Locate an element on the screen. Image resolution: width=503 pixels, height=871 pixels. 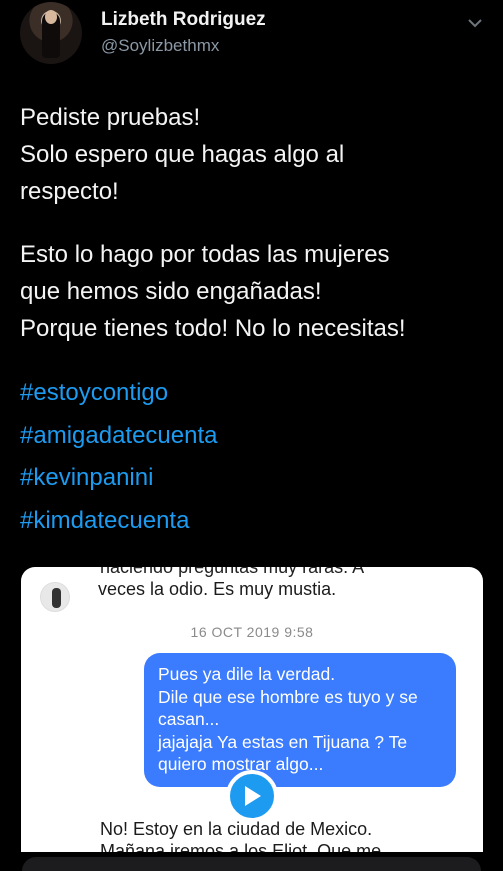
chat-message-received: Mañana iremos a los Eliot. Que me is located at coordinates (241, 846).